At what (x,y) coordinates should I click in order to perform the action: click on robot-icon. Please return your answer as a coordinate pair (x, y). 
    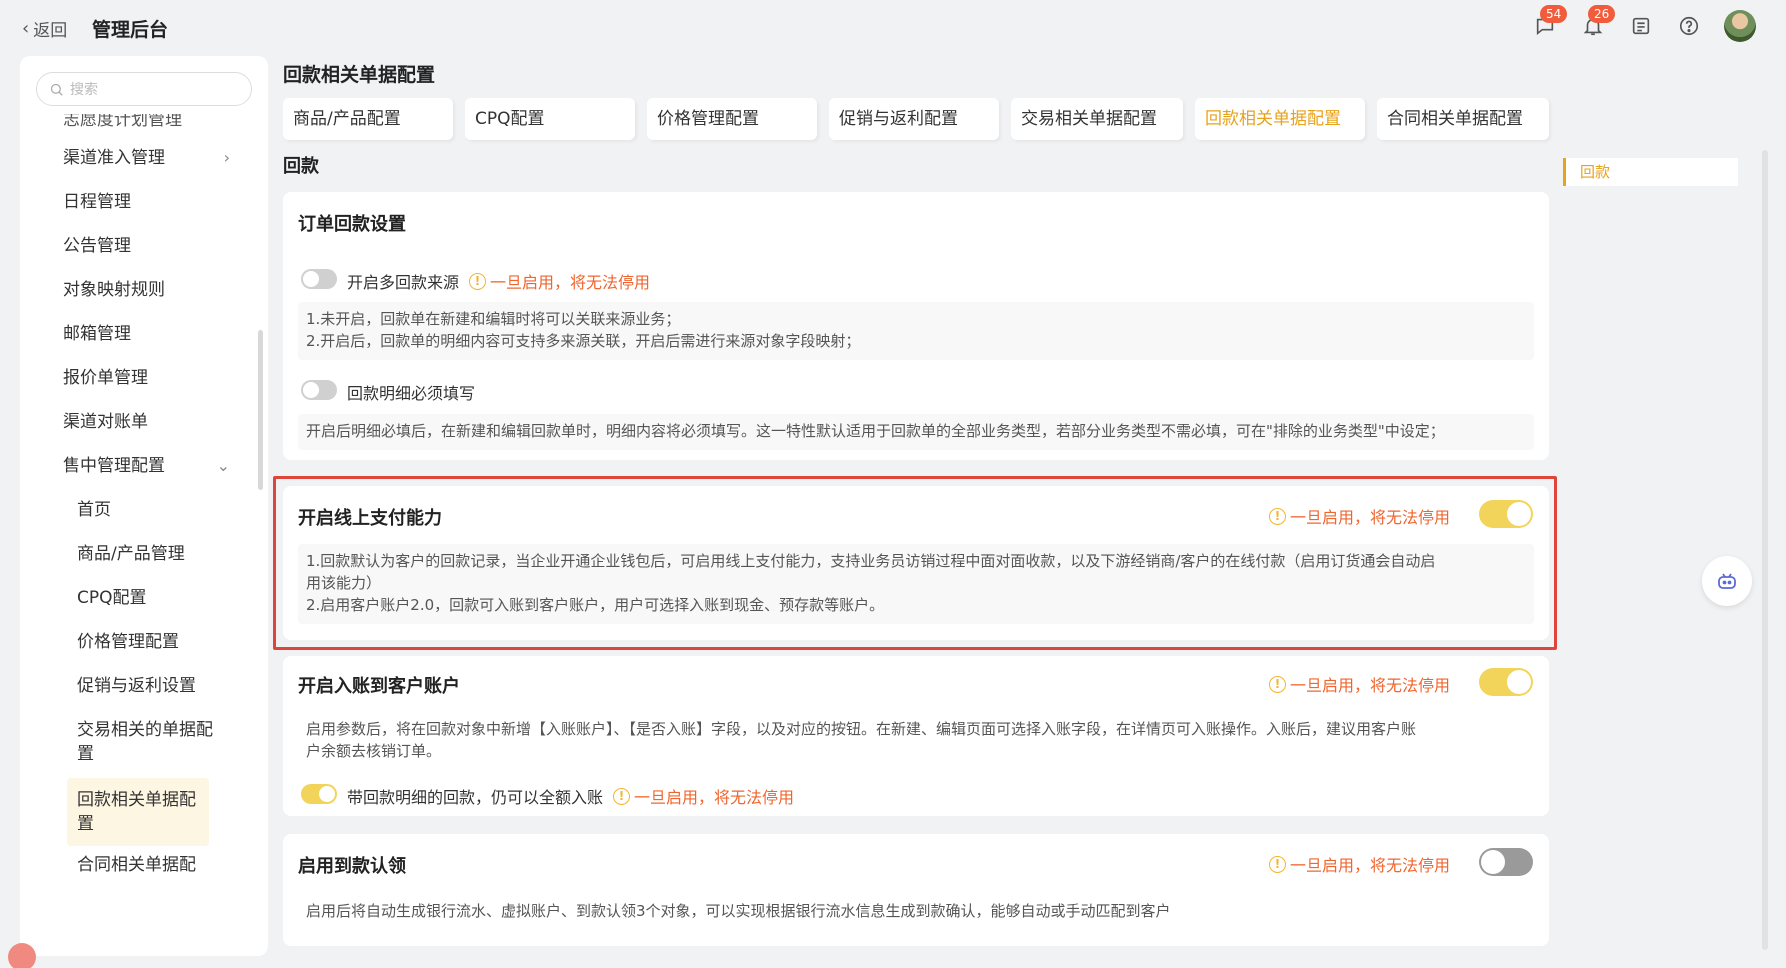
    Looking at the image, I should click on (1727, 581).